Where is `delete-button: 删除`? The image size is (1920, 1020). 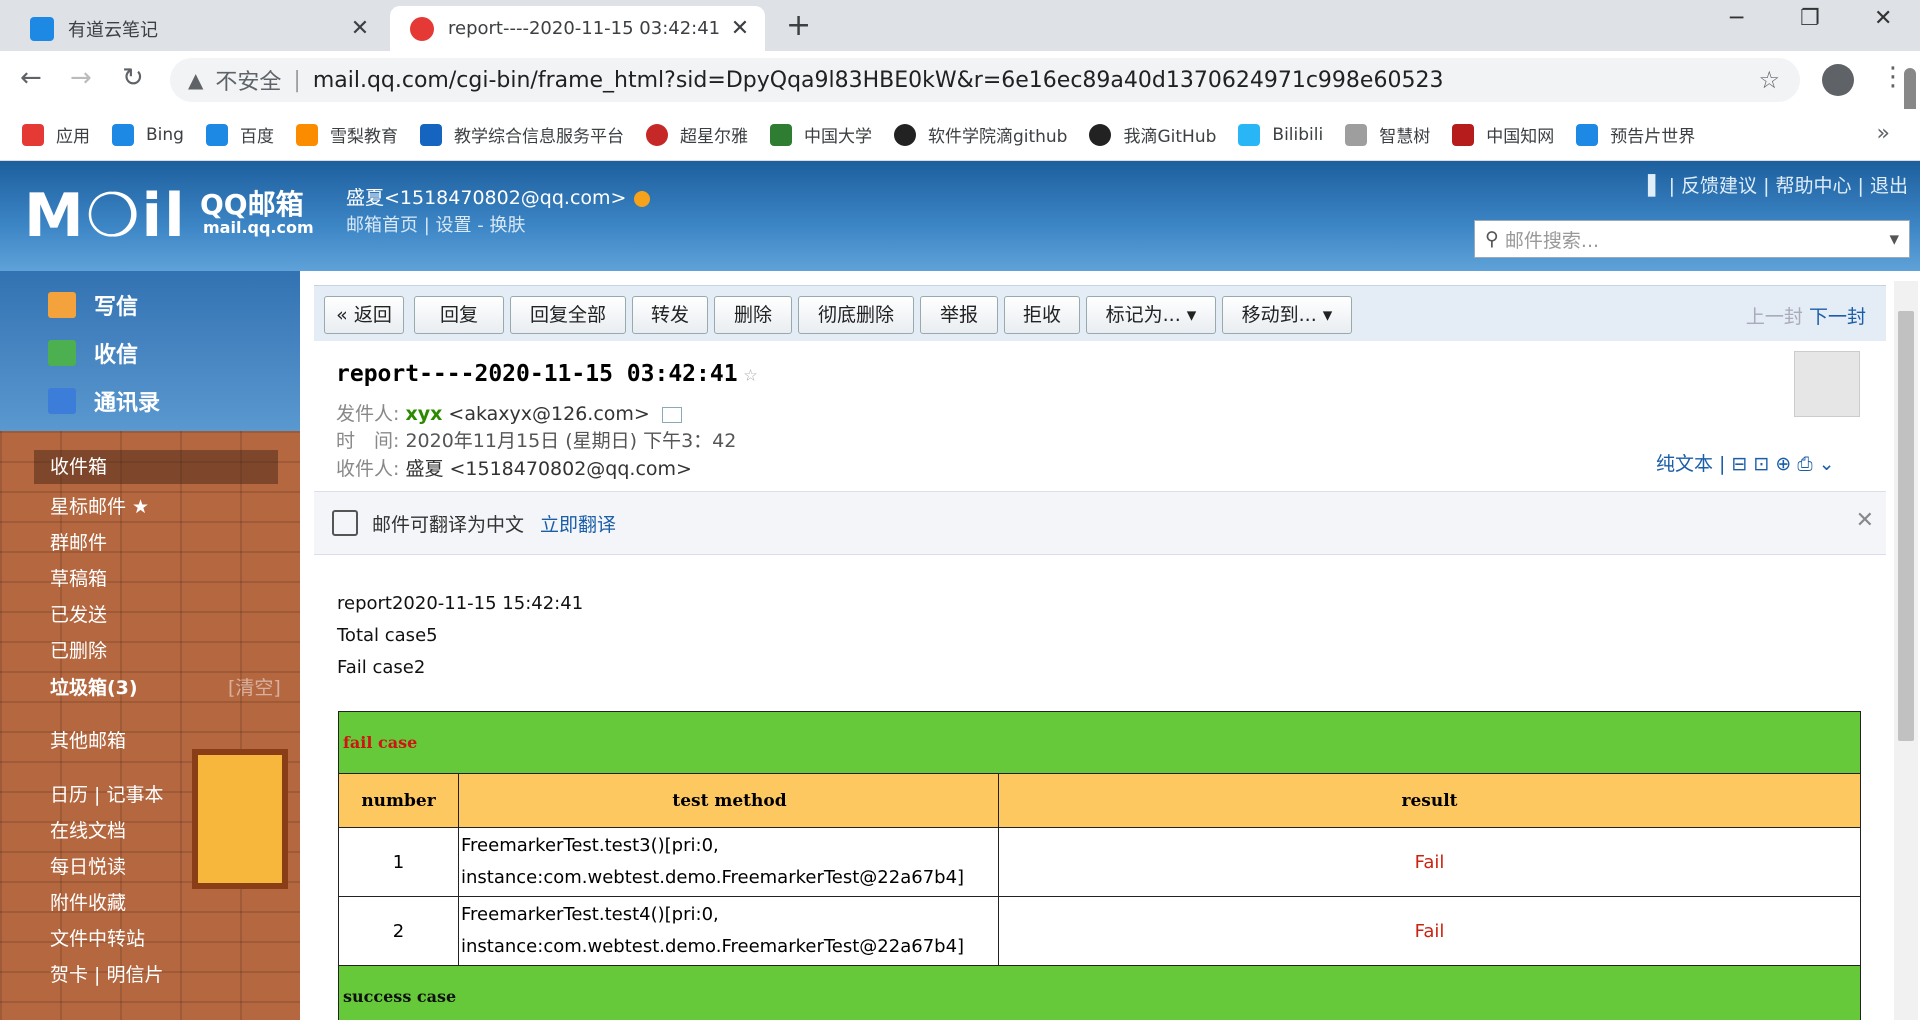
delete-button: 删除 is located at coordinates (753, 315).